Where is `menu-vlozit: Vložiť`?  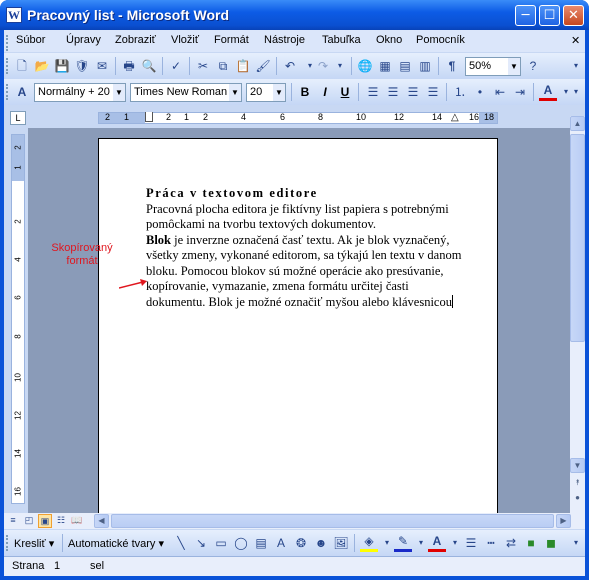
menu-vlozit: Vložiť is located at coordinates (185, 40).